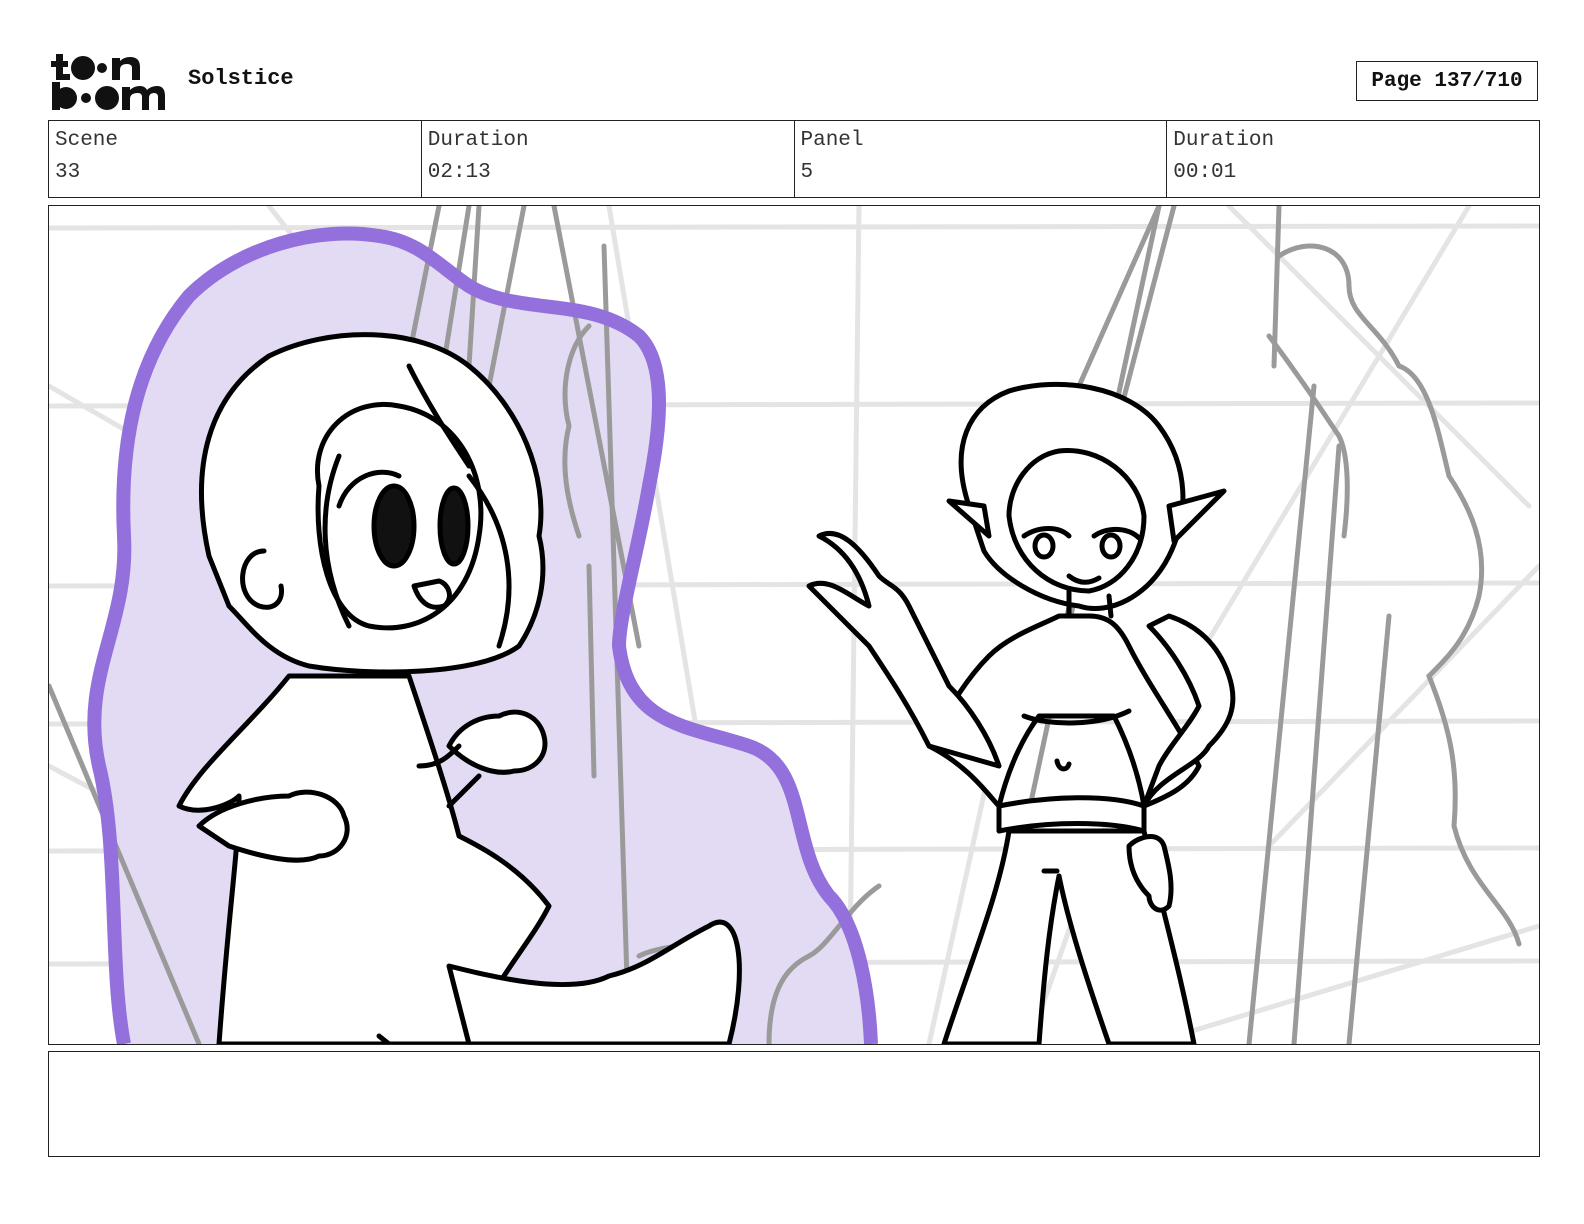 This screenshot has width=1584, height=1224. What do you see at coordinates (235, 159) in the screenshot?
I see `scene-cell: Scene 33` at bounding box center [235, 159].